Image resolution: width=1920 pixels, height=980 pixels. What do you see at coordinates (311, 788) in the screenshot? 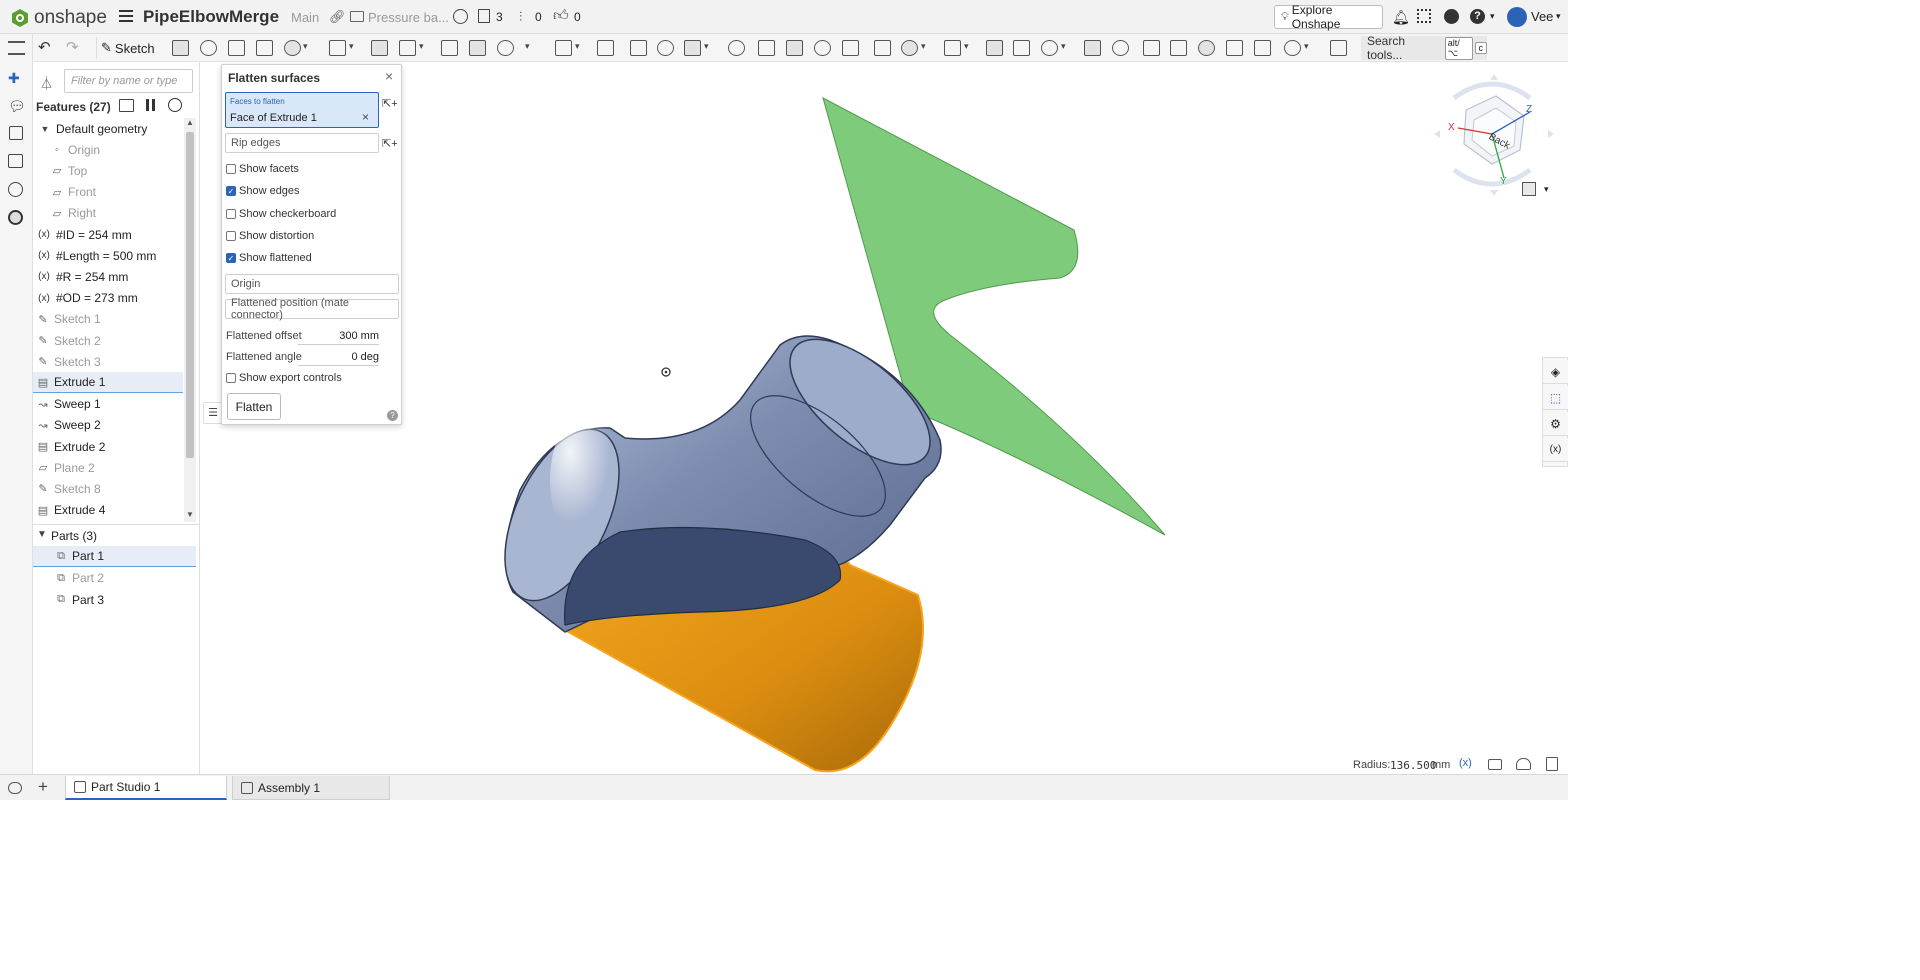
I see `tab-assembly: Assembly 1` at bounding box center [311, 788].